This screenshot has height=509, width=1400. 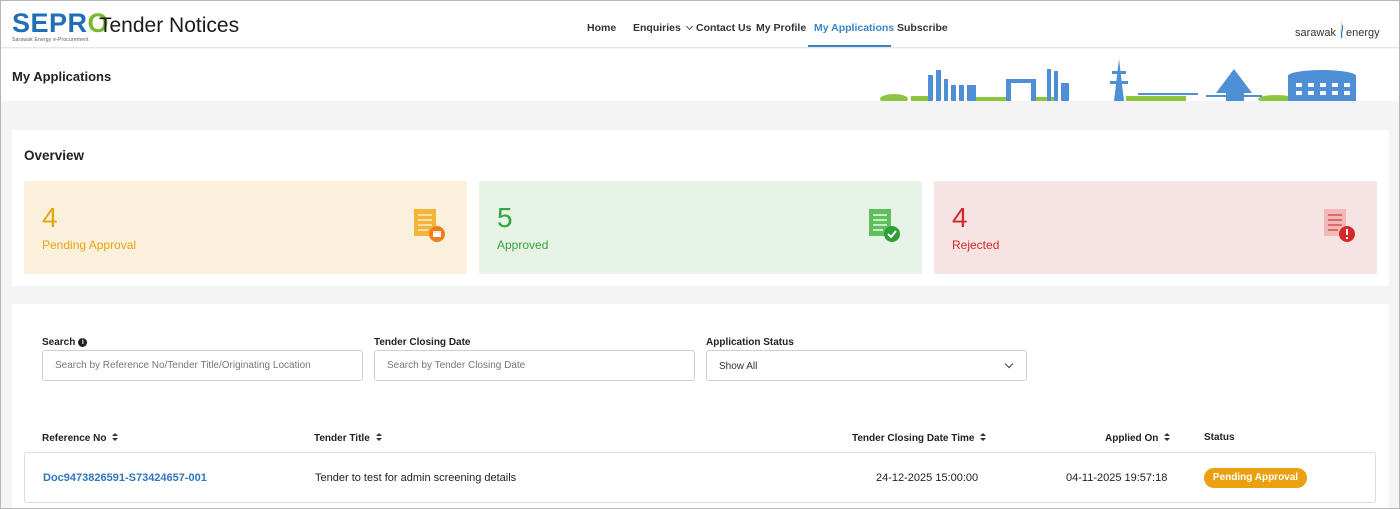 What do you see at coordinates (202, 365) in the screenshot?
I see `search-input` at bounding box center [202, 365].